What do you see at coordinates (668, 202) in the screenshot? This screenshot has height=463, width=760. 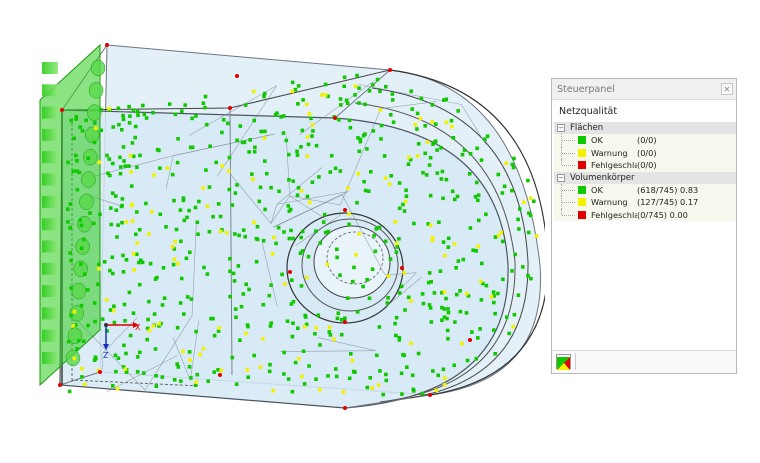 I see `row-value: (127/745) 0.17` at bounding box center [668, 202].